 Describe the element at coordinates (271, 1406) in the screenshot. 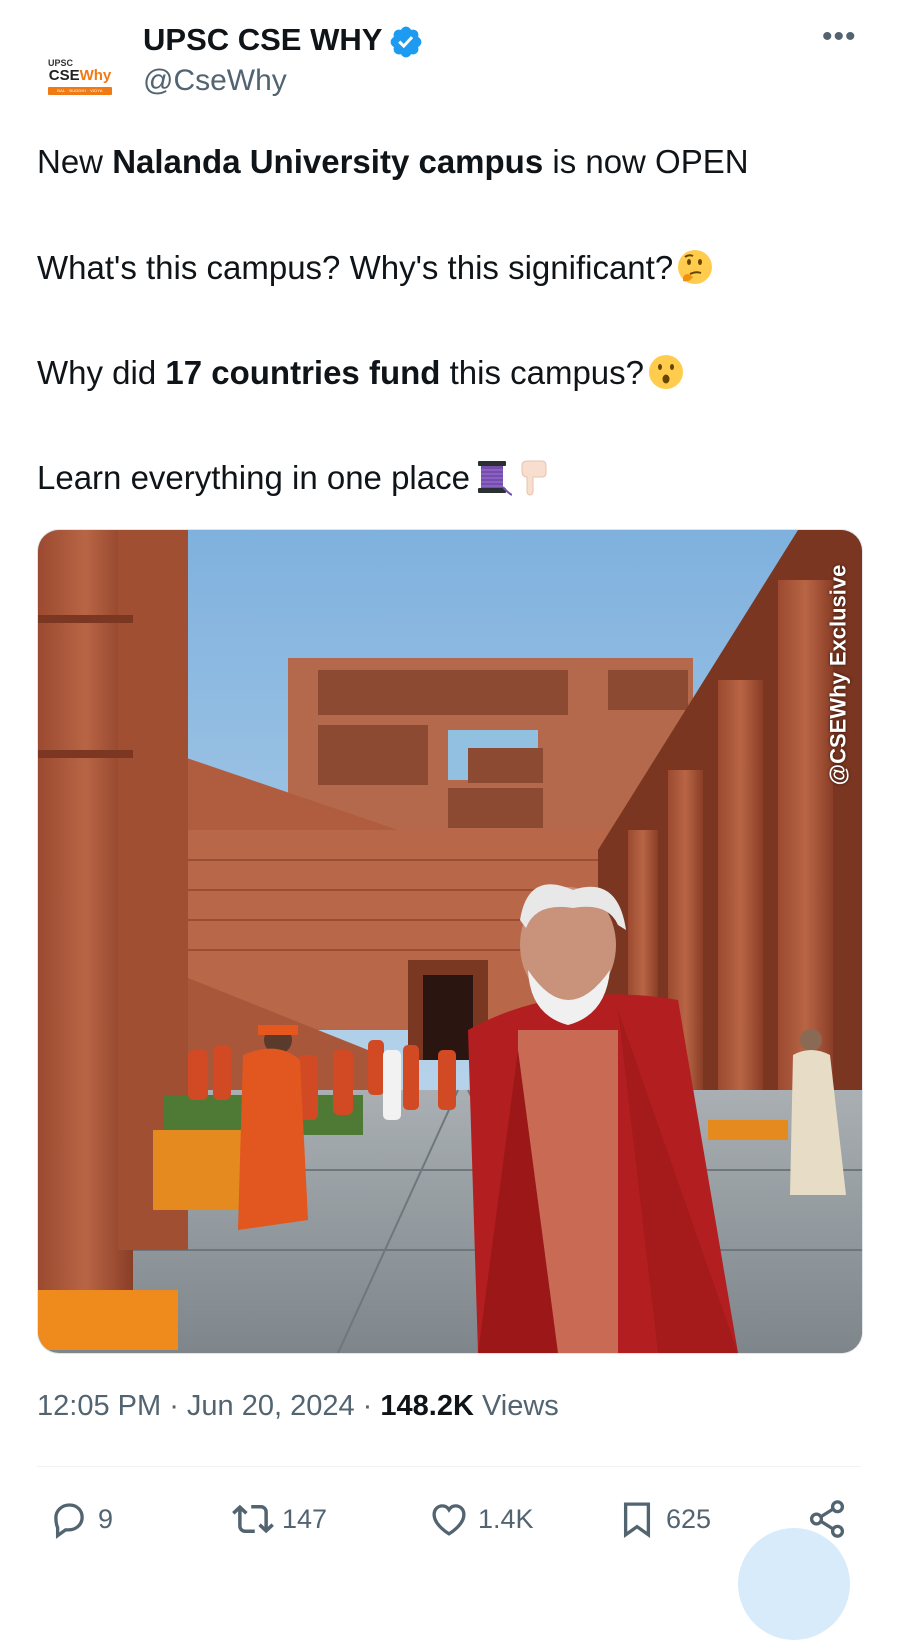

I see `tweet-date: Jun 20, 2024` at that location.